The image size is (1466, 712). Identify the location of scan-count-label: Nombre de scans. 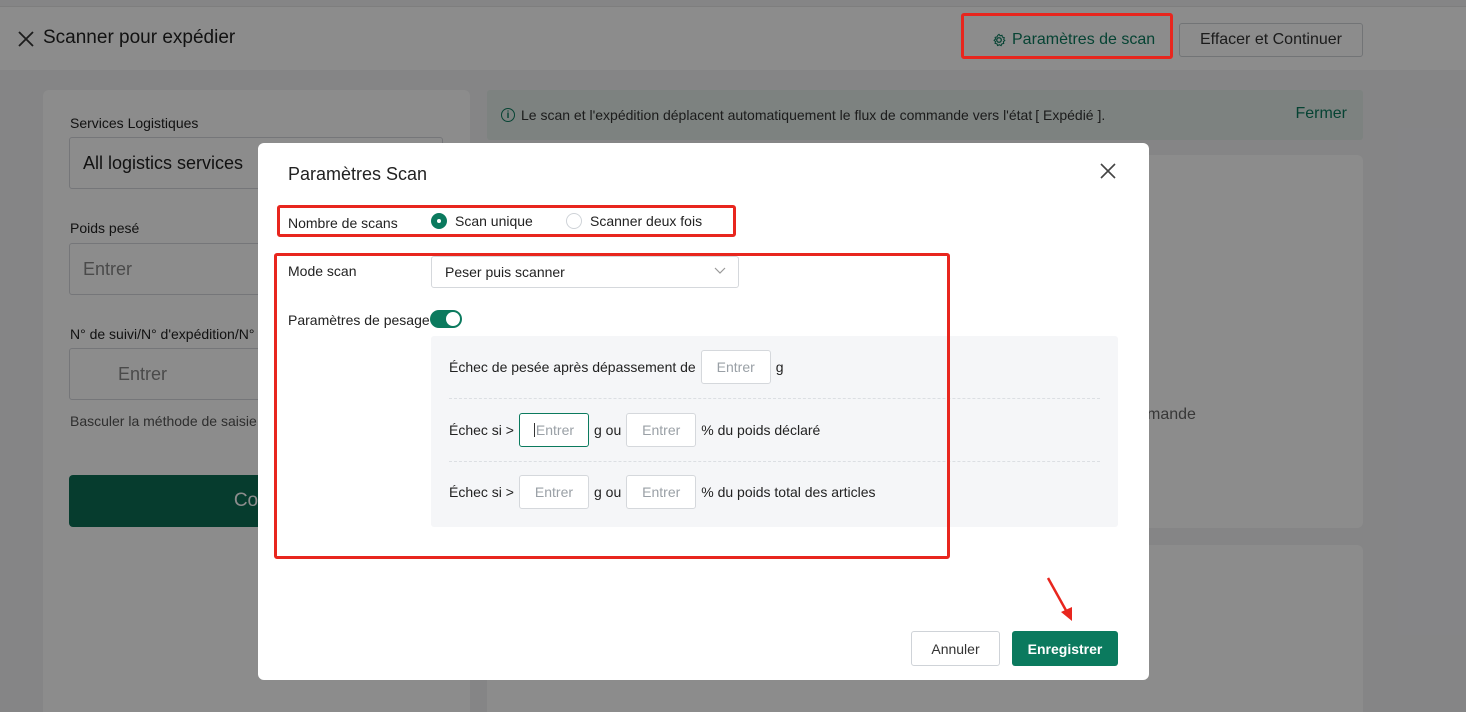
(343, 223).